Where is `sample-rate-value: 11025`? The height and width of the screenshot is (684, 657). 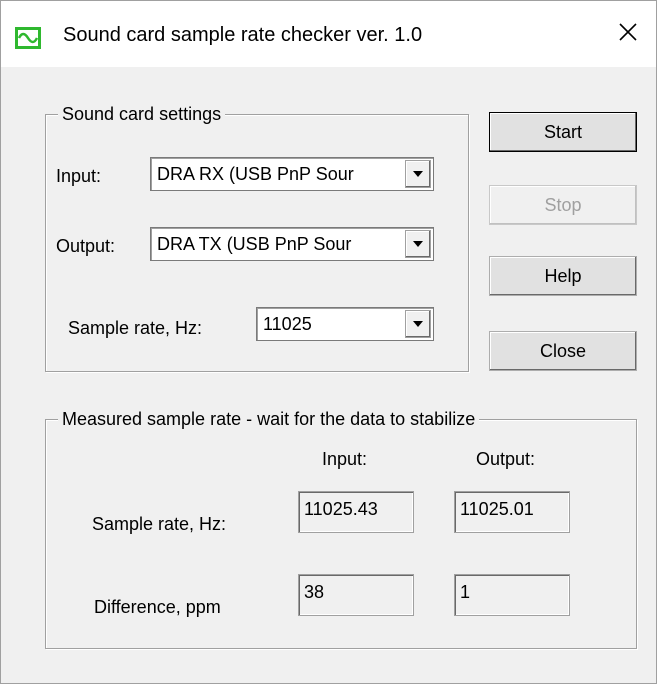
sample-rate-value: 11025 is located at coordinates (287, 324).